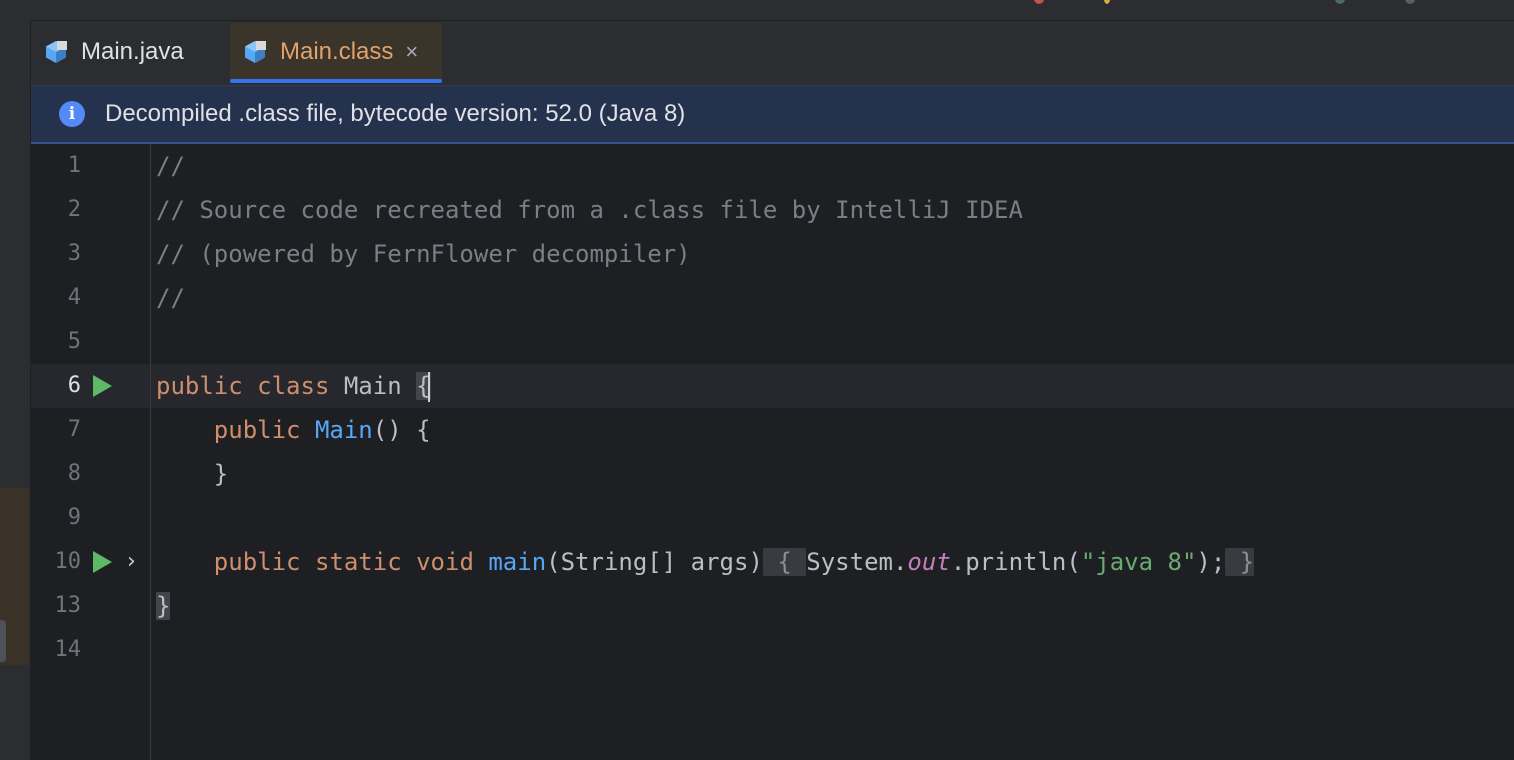 The height and width of the screenshot is (760, 1514). Describe the element at coordinates (1247, 562) in the screenshot. I see `fold-brace: }` at that location.